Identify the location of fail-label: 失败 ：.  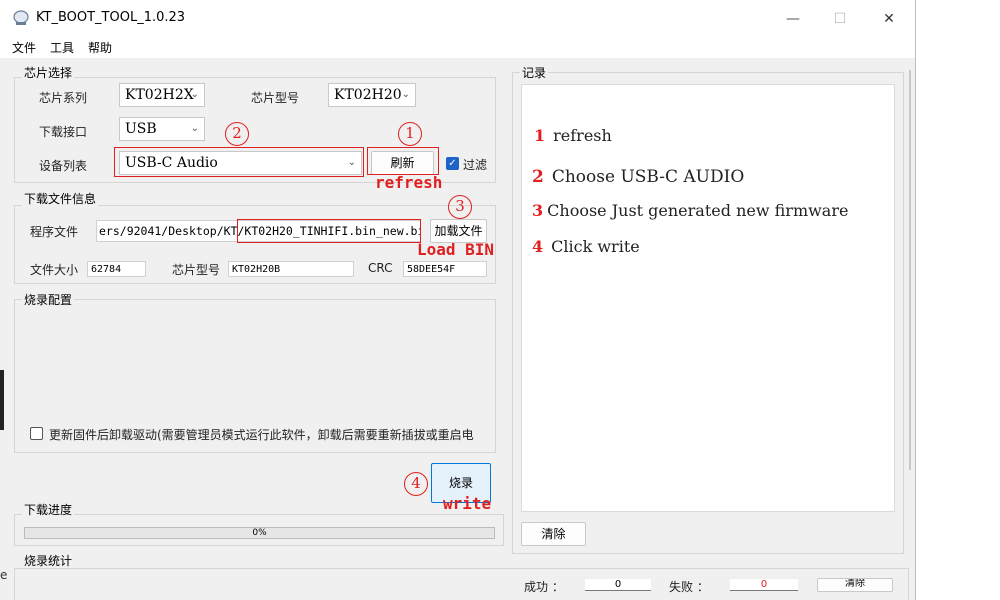
(689, 587).